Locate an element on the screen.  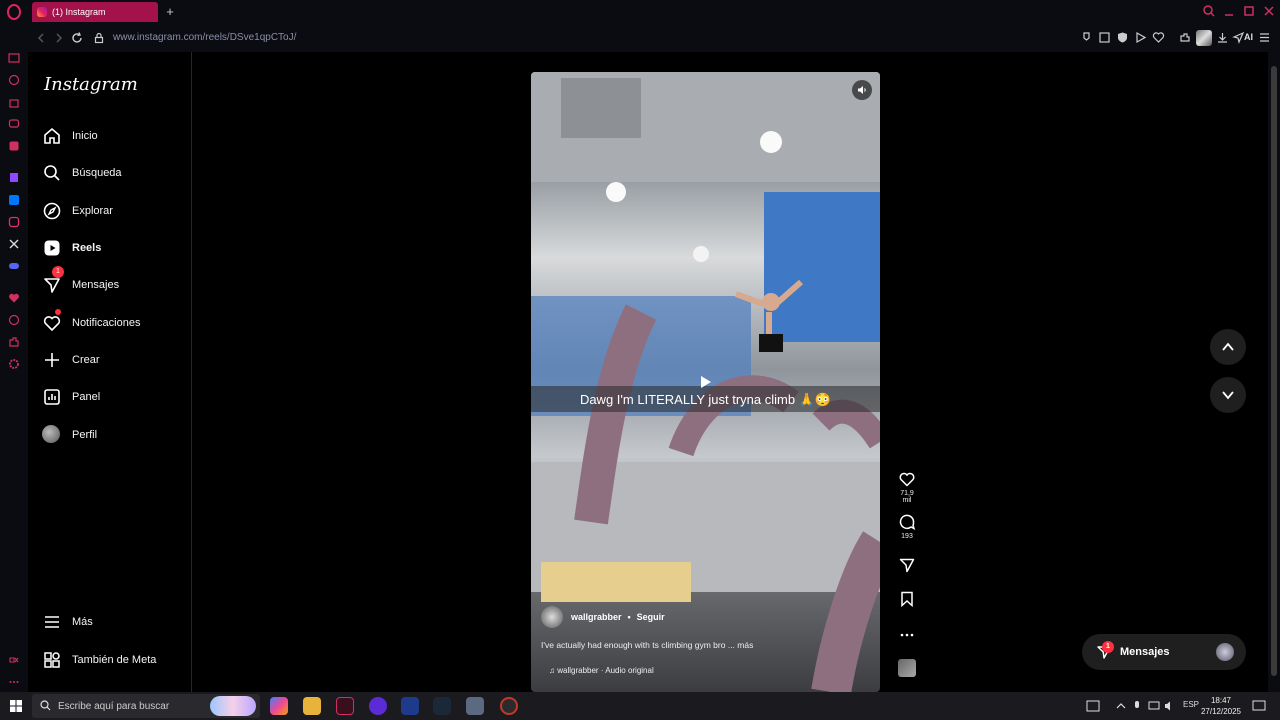
vk-icon is located at coordinates (14, 200).